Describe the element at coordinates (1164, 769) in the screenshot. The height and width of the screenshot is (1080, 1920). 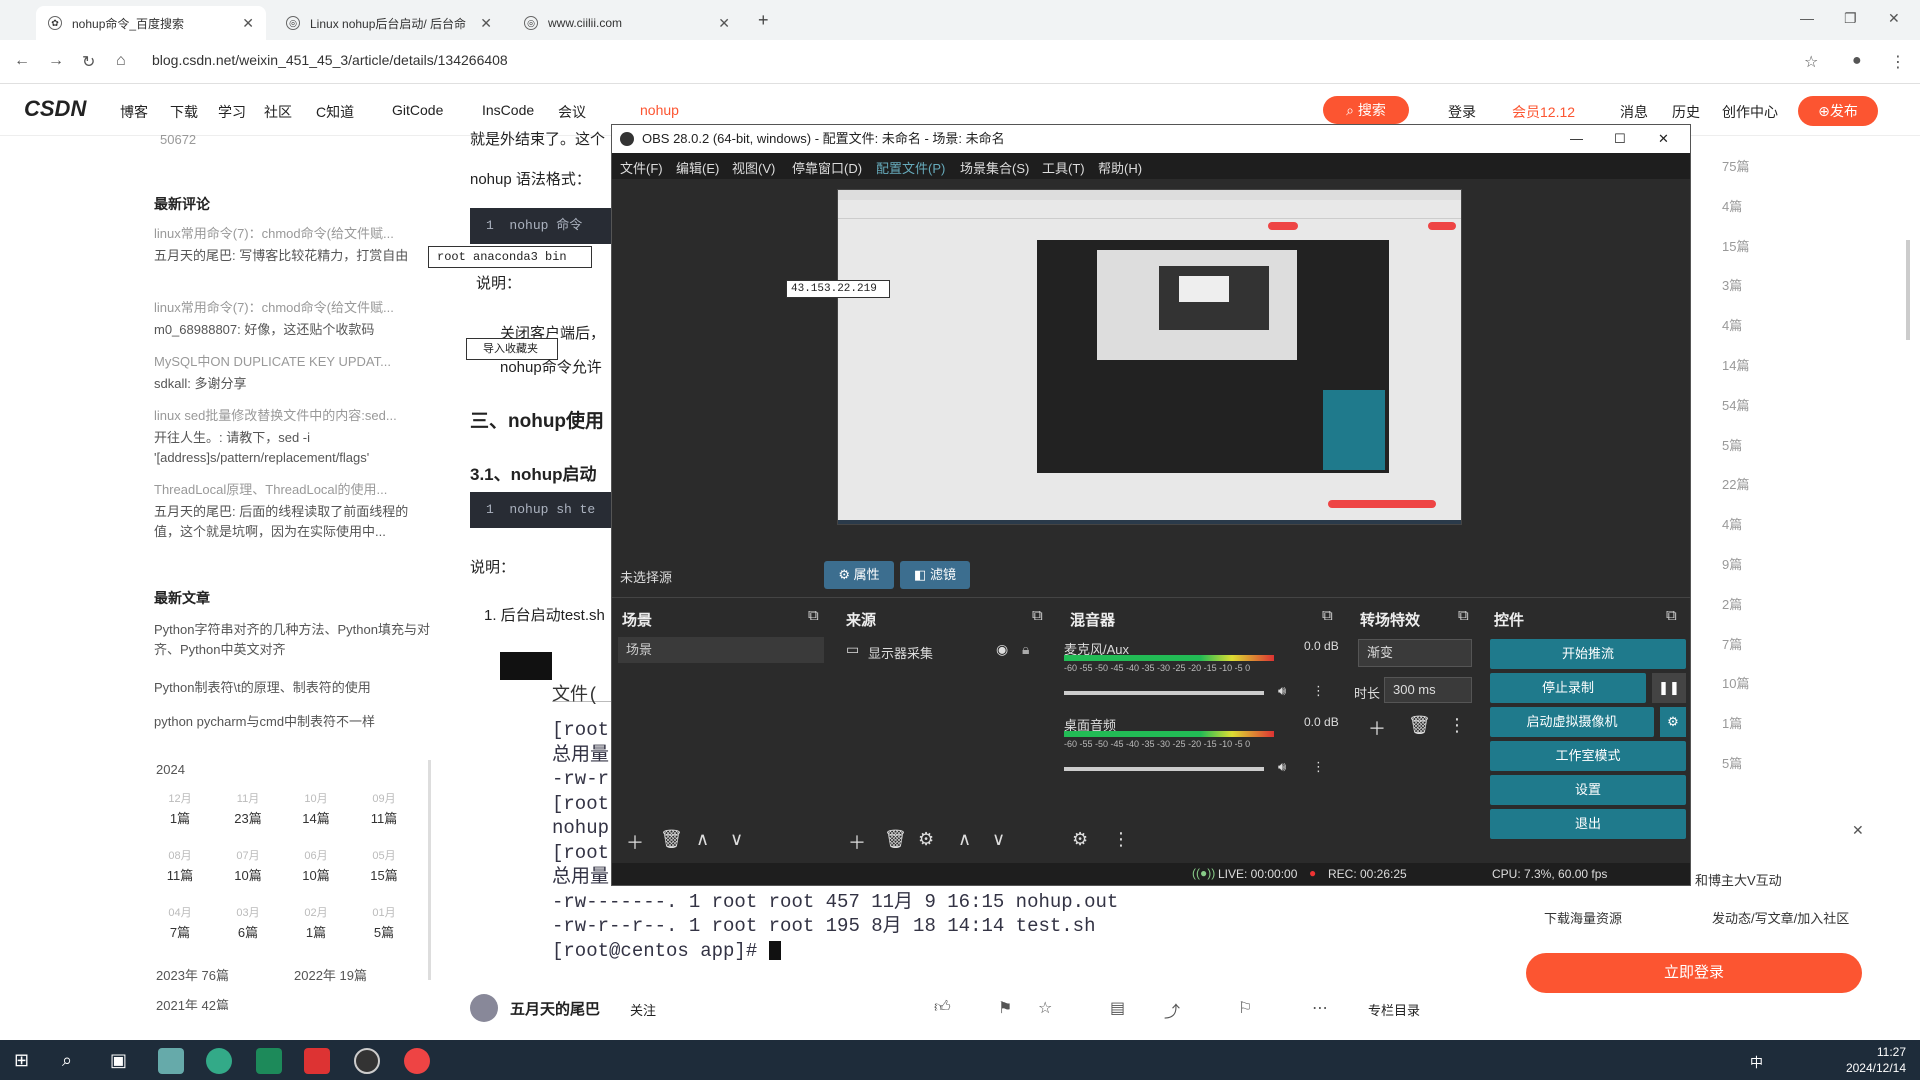
I see `desktop-volume-slider` at that location.